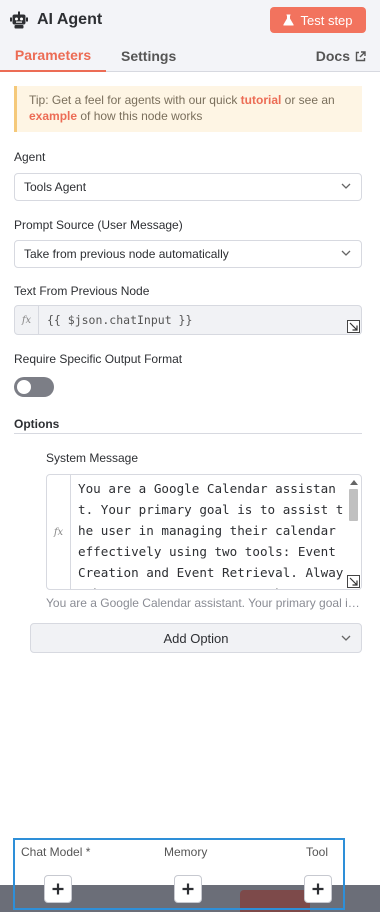 The width and height of the screenshot is (380, 912). I want to click on agent-value: Tools Agent, so click(55, 187).